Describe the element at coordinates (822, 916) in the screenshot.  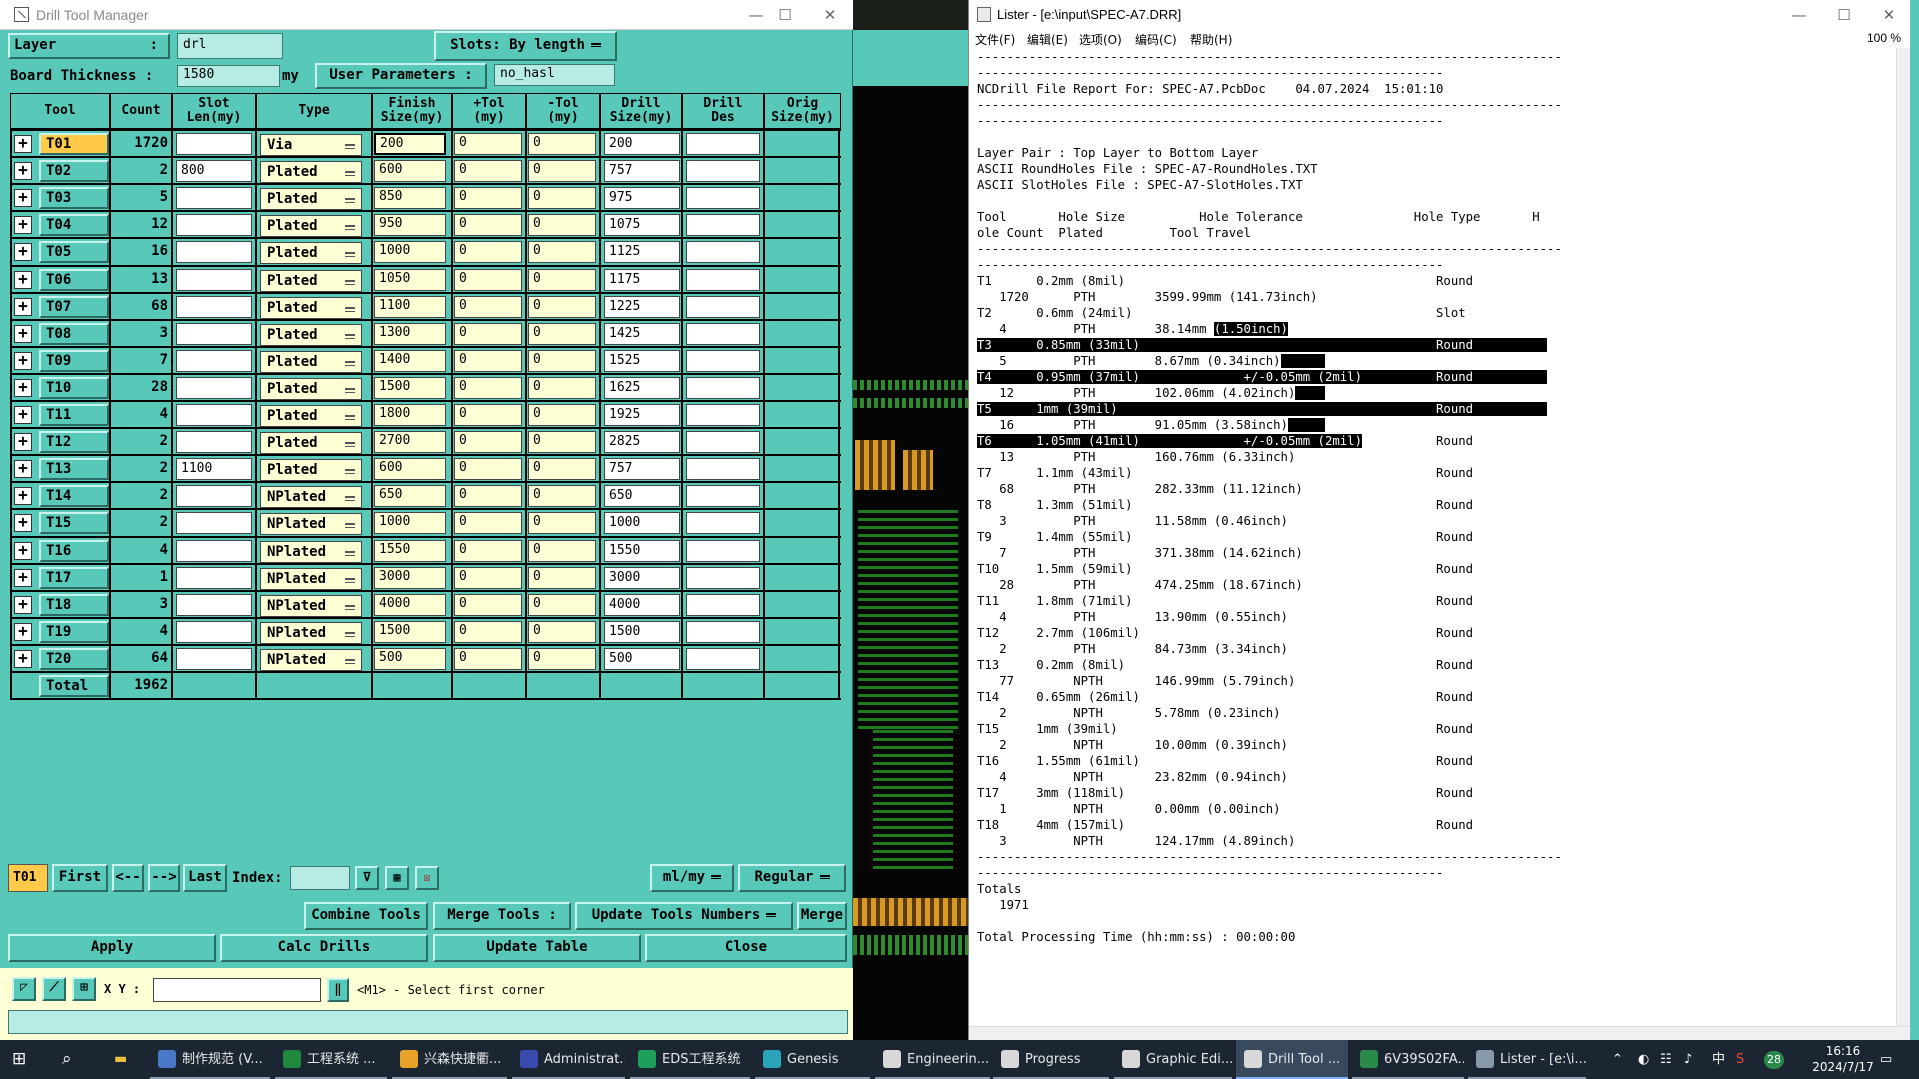
I see `merge-button: Merge` at that location.